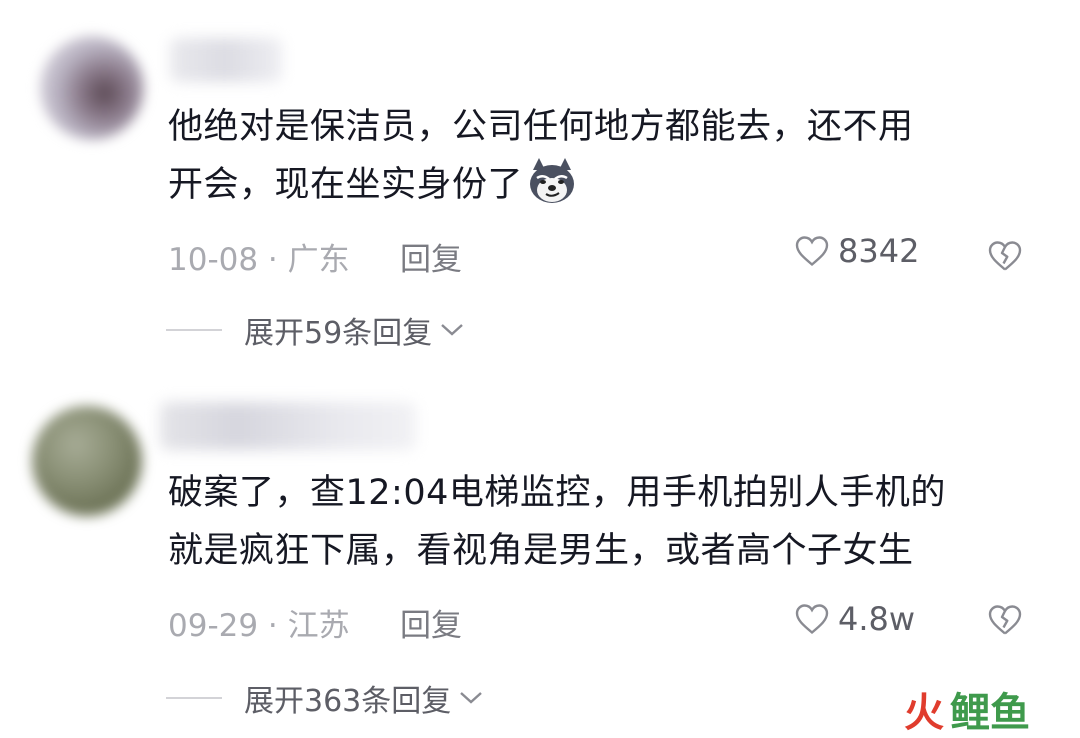 This screenshot has width=1080, height=738. Describe the element at coordinates (541, 127) in the screenshot. I see `comment-line: 他绝对是保洁员，公司任何地方都能去，还不用` at that location.